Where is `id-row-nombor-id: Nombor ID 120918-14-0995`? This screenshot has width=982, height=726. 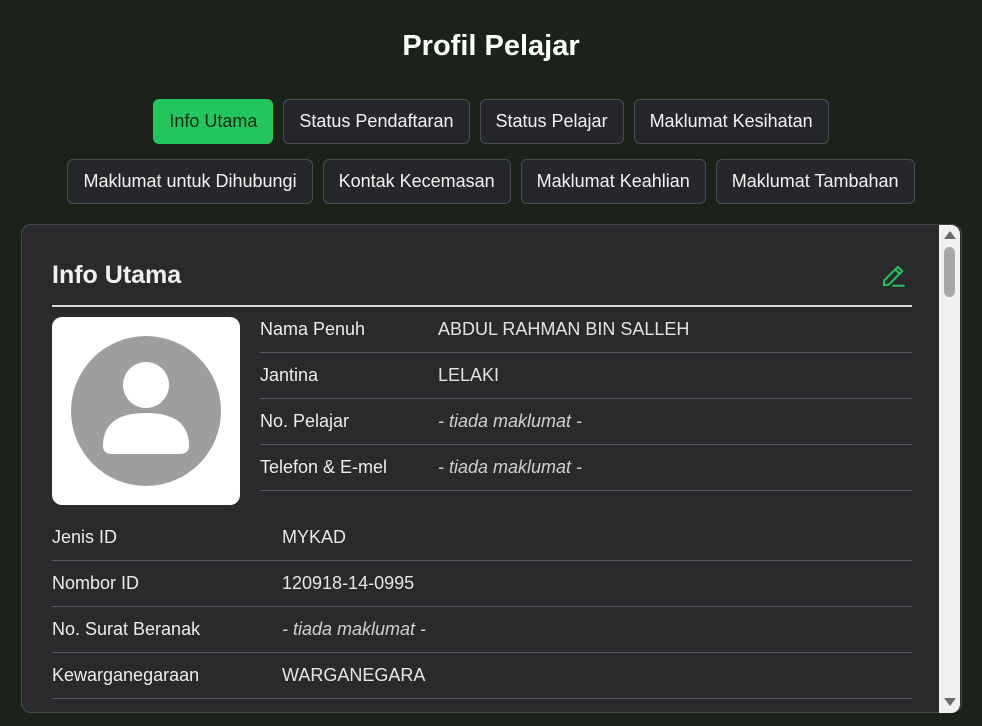
id-row-nombor-id: Nombor ID 120918-14-0995 is located at coordinates (482, 584).